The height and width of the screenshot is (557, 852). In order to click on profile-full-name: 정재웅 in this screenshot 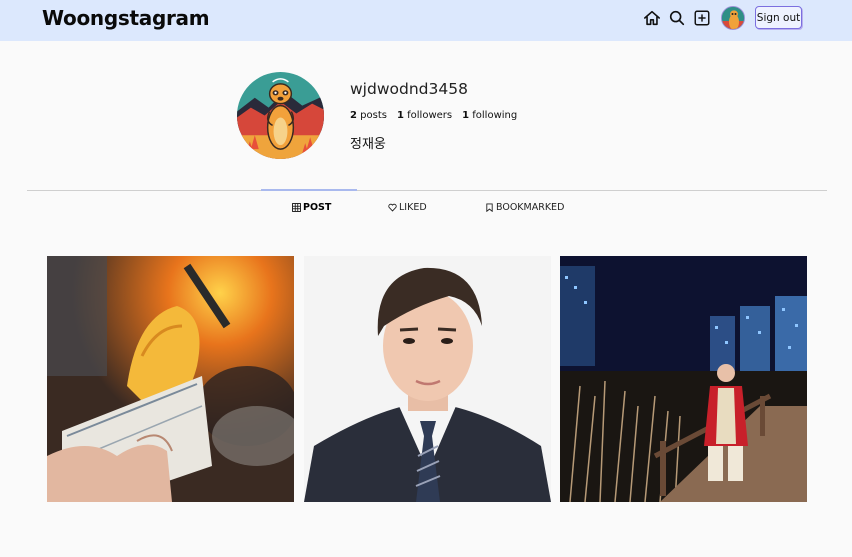, I will do `click(368, 144)`.